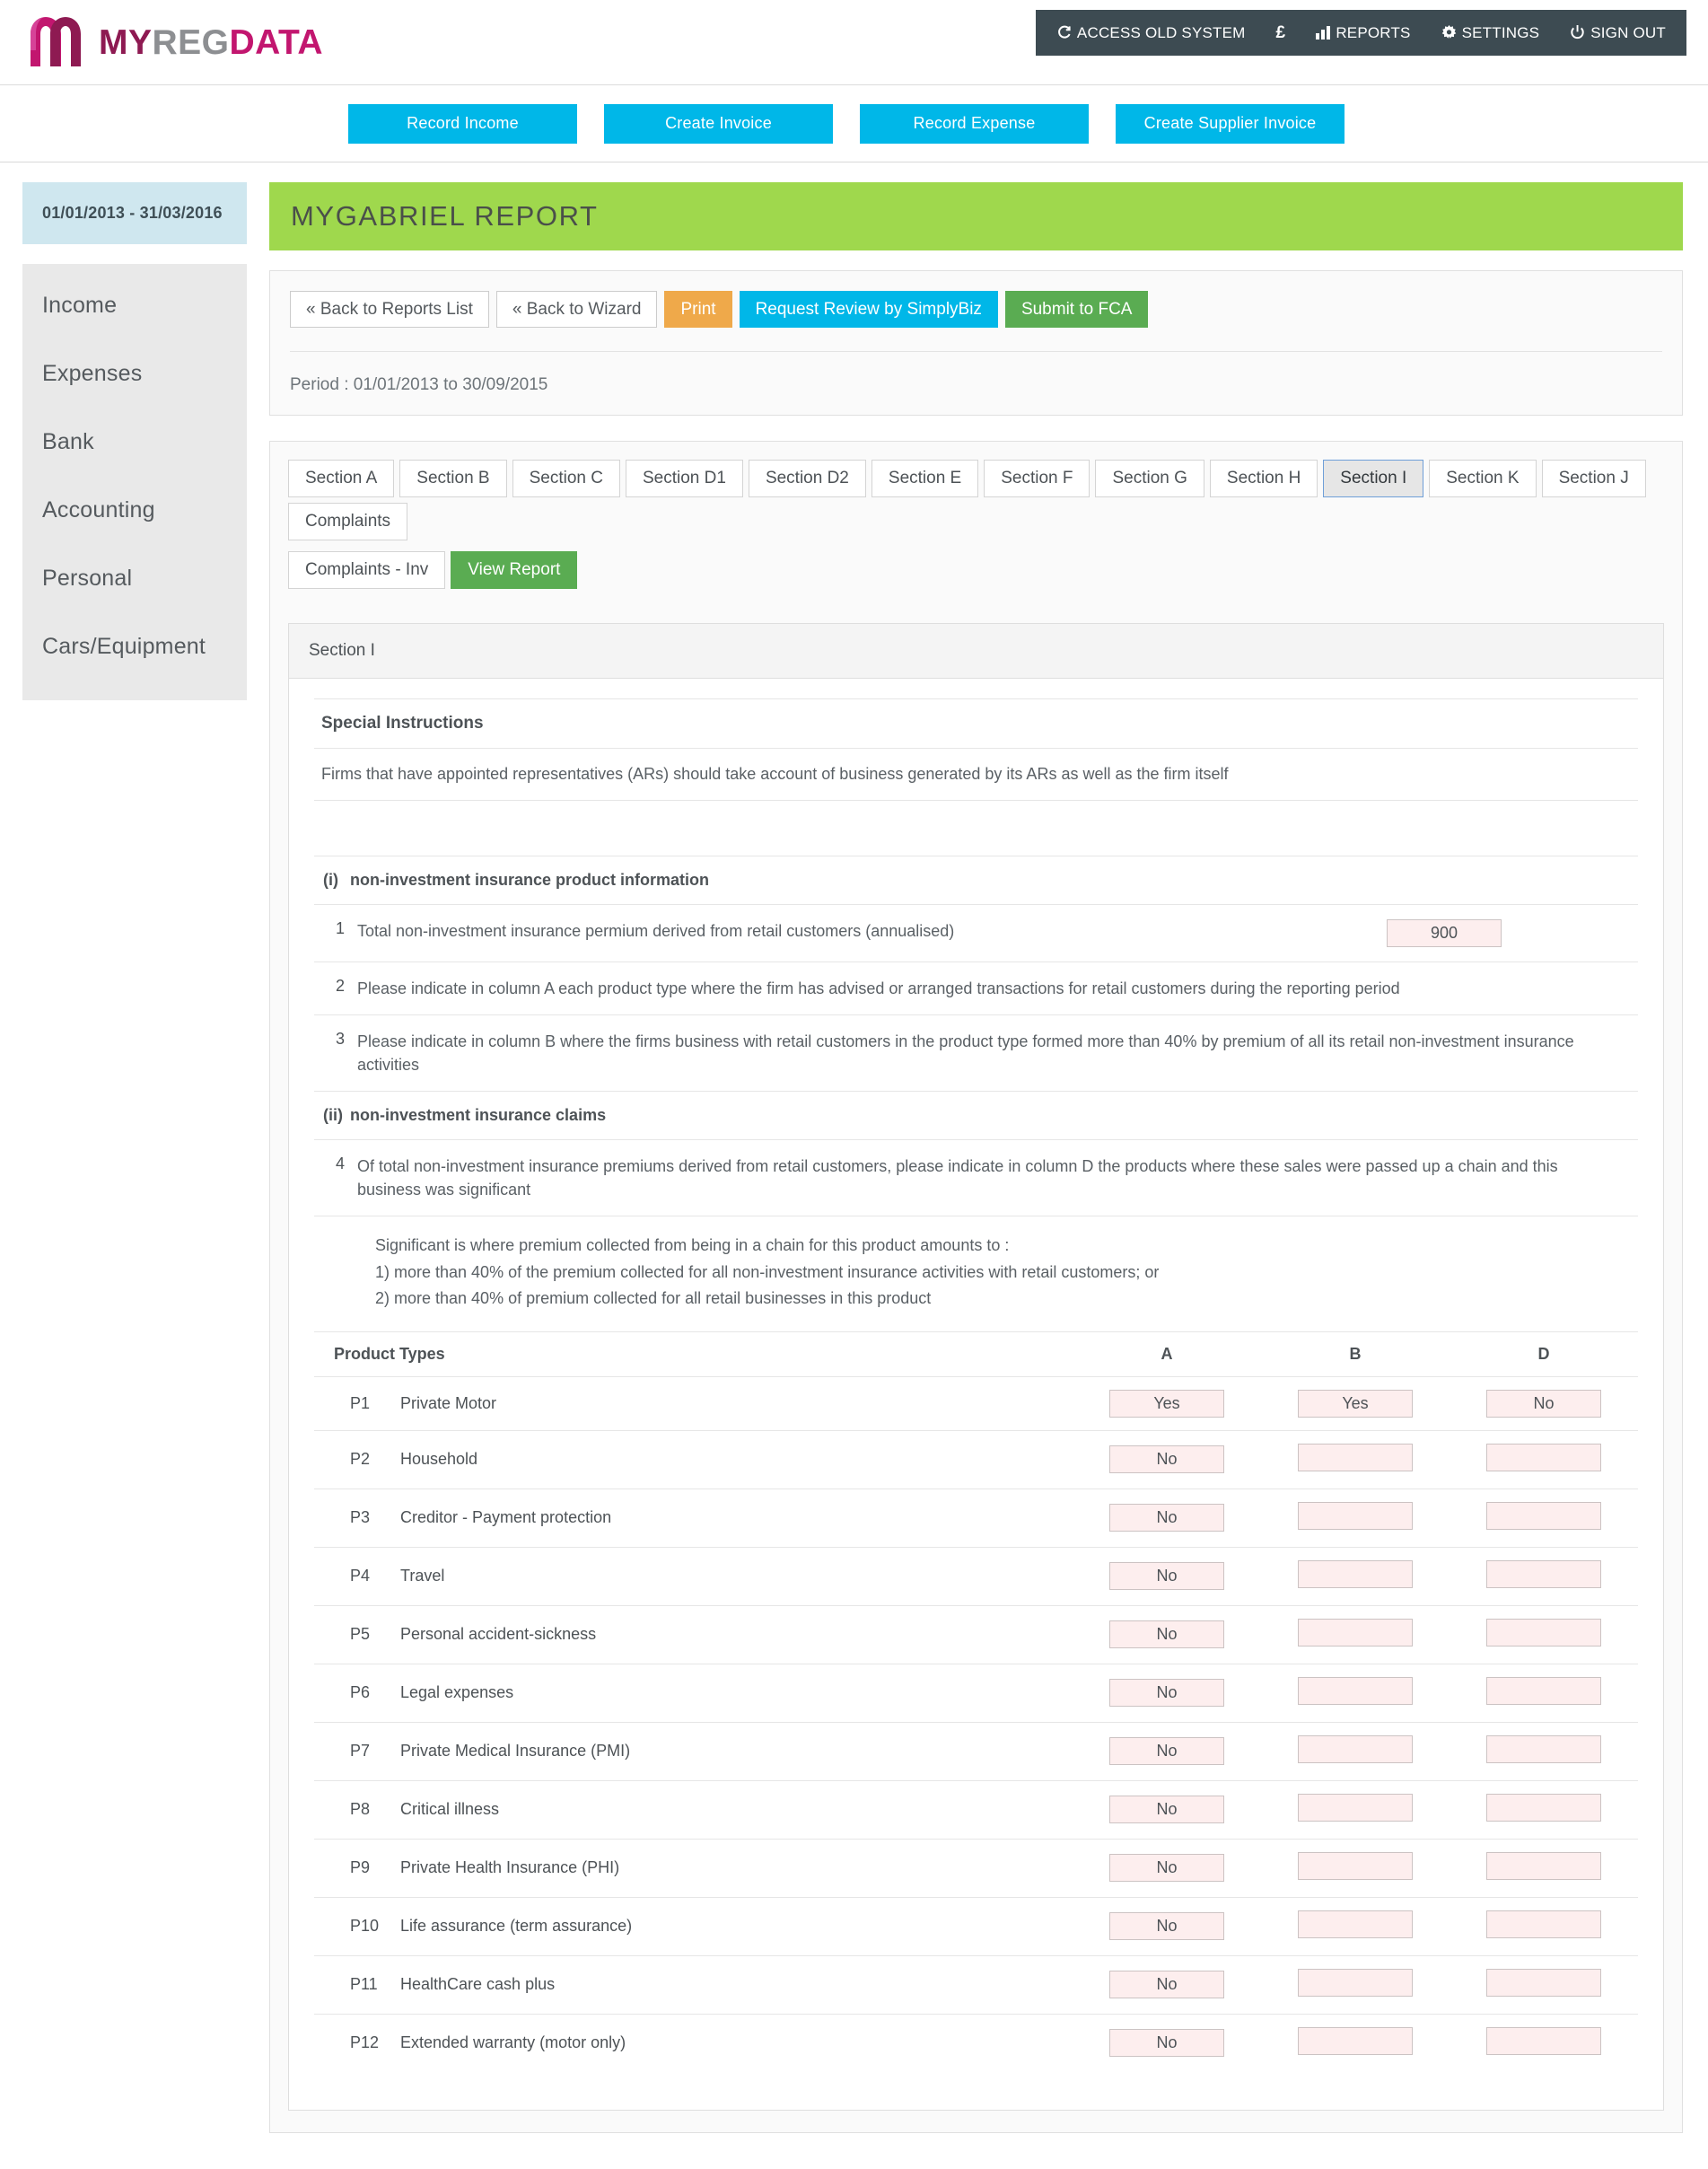 The height and width of the screenshot is (2169, 1708). What do you see at coordinates (975, 123) in the screenshot?
I see `record-expense-button: Record Expense` at bounding box center [975, 123].